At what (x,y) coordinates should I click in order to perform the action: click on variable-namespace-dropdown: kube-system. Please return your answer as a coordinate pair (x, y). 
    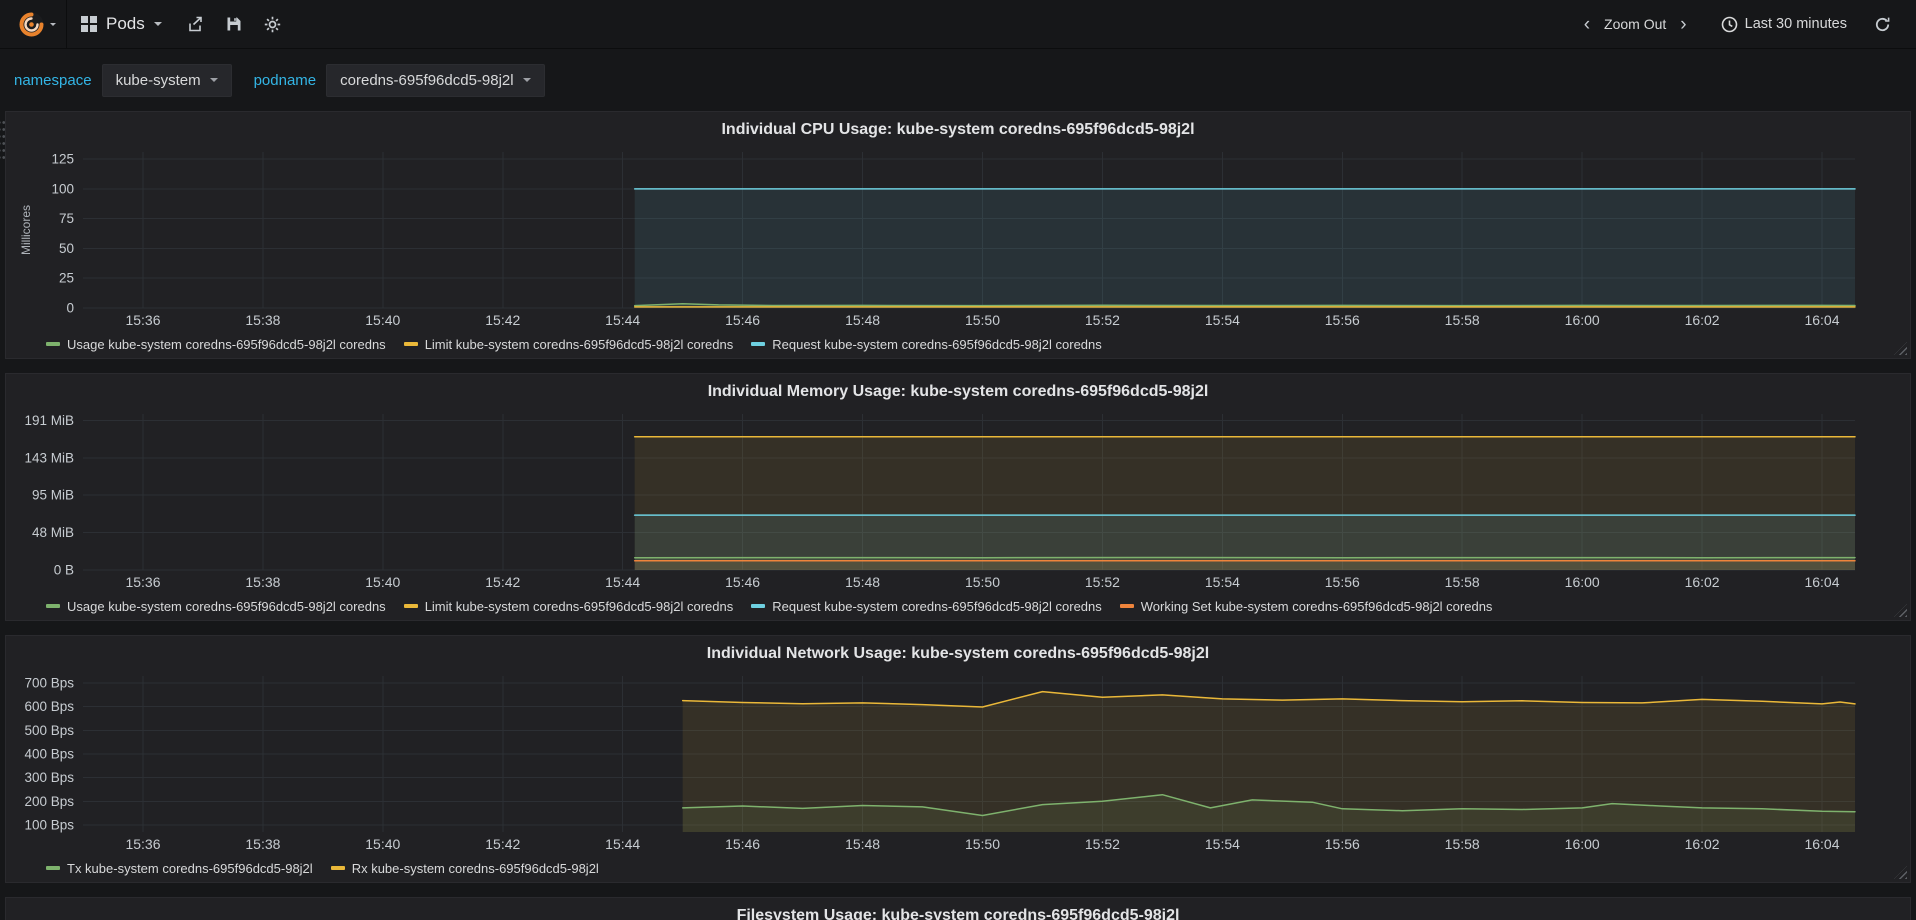
    Looking at the image, I should click on (166, 80).